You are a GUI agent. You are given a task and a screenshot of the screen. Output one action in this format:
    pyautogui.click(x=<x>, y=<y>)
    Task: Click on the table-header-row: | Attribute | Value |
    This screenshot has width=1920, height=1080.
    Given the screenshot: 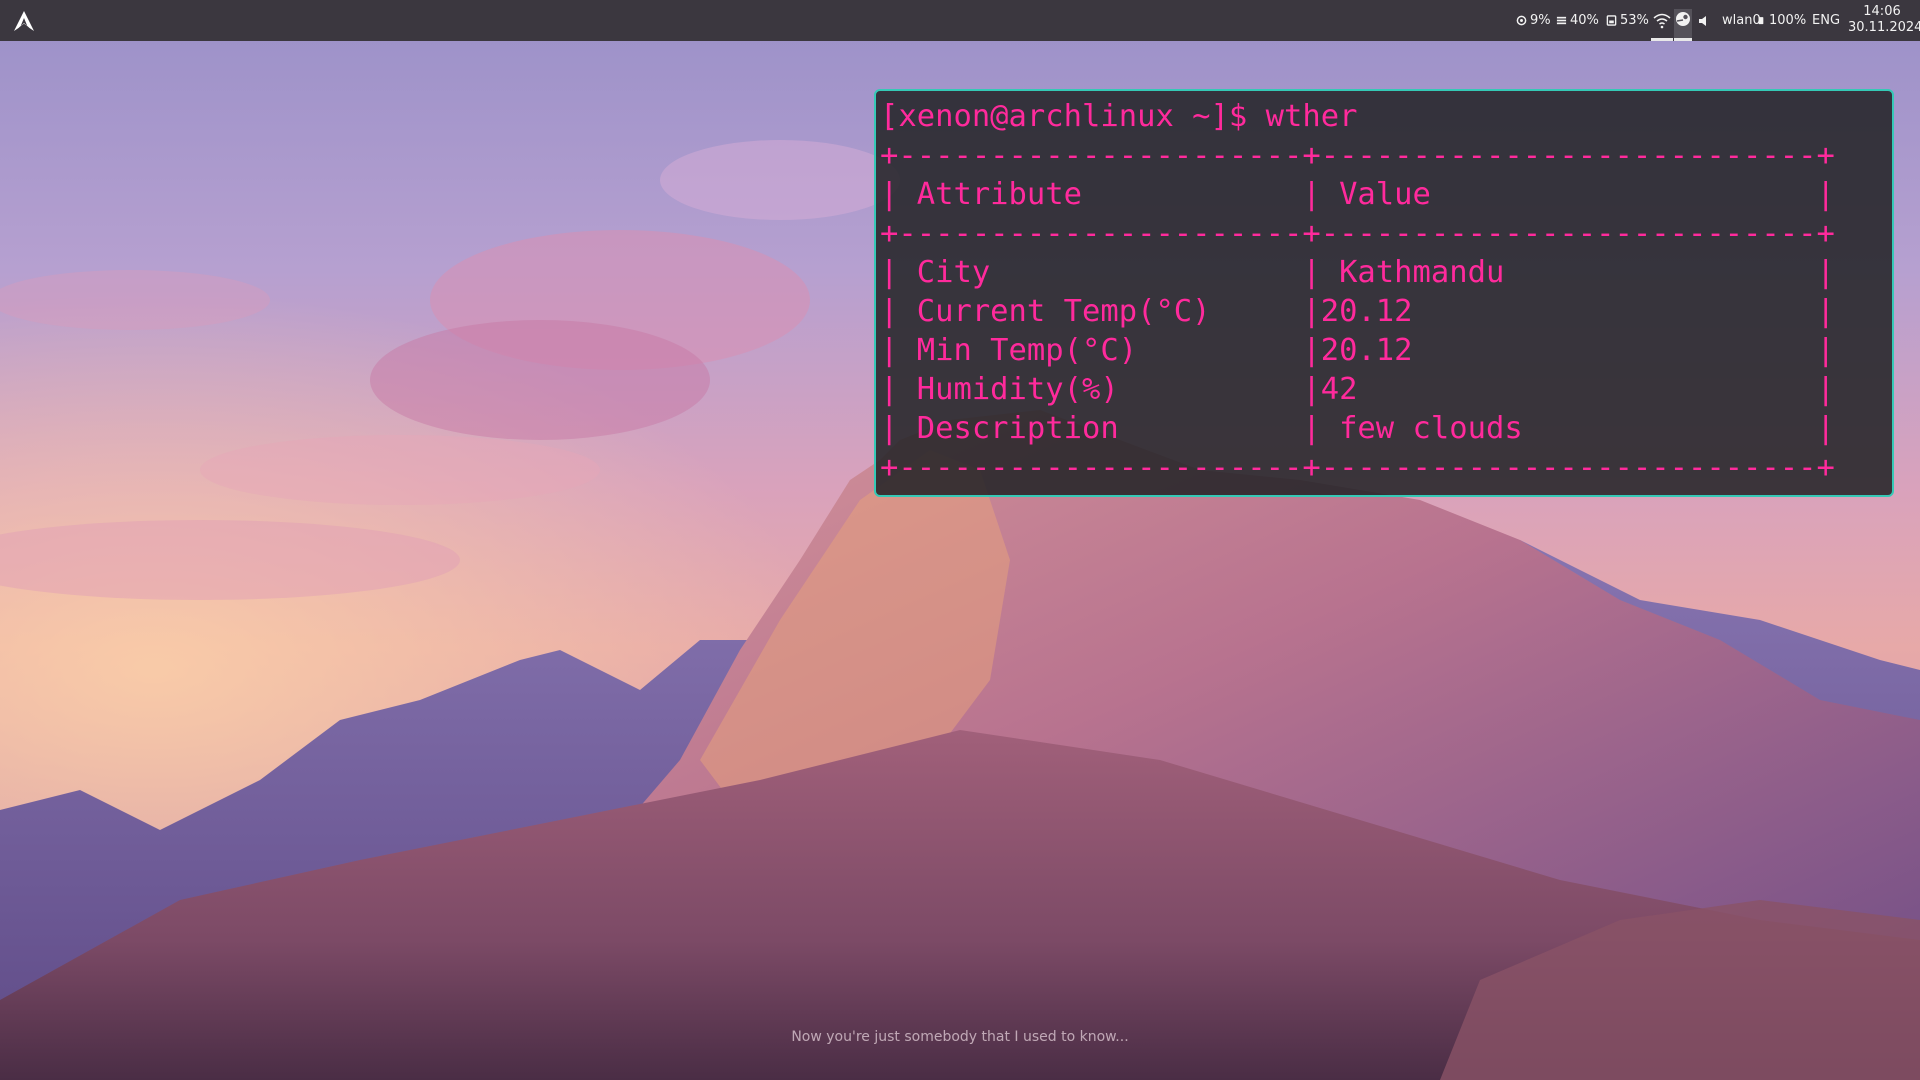 What is the action you would take?
    pyautogui.click(x=1357, y=194)
    